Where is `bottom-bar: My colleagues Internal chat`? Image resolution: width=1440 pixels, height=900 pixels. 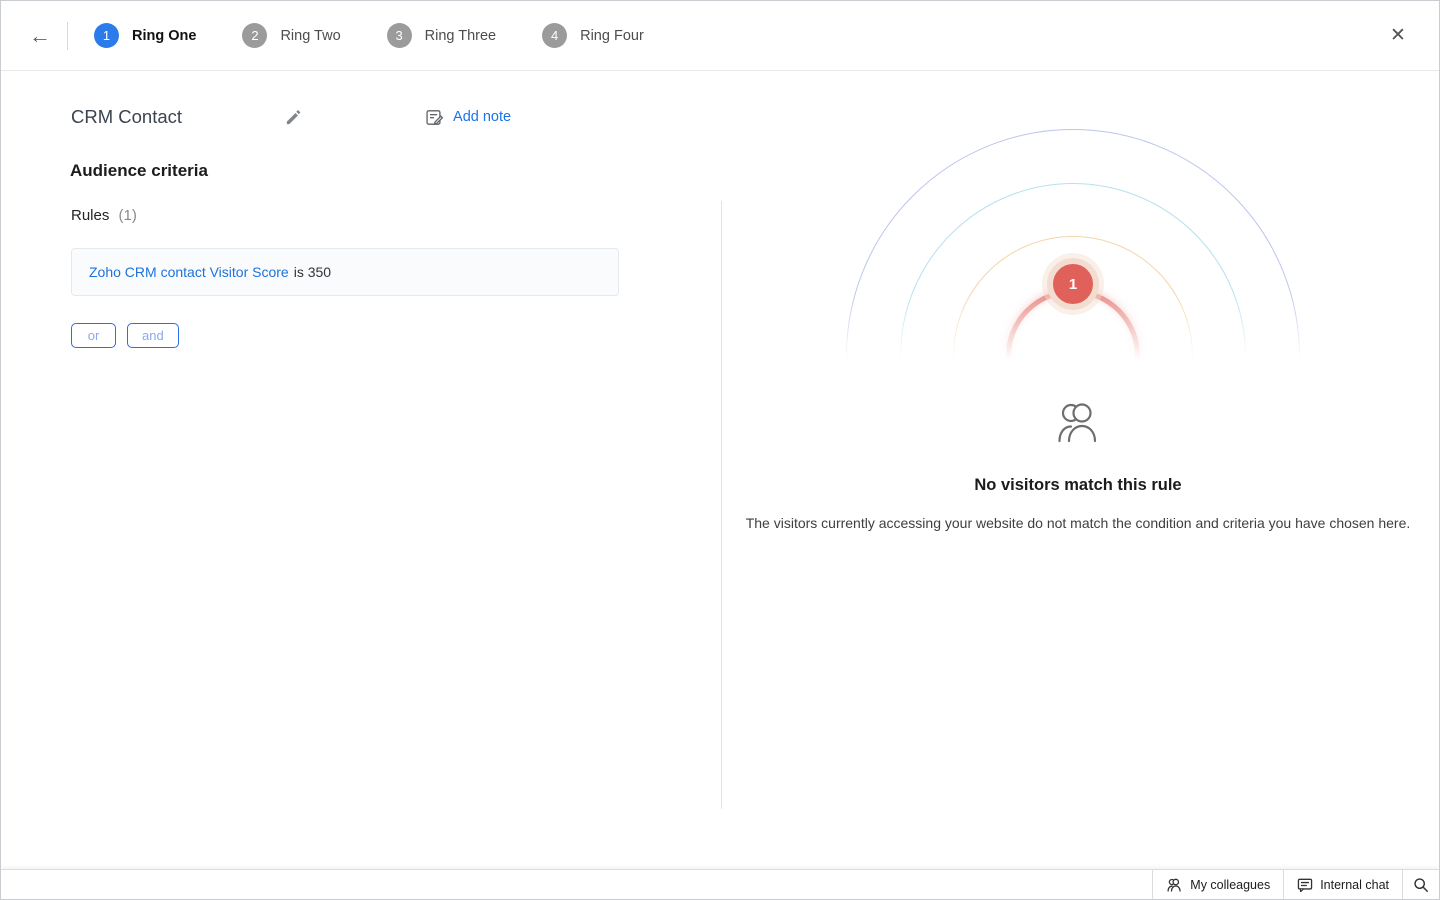 bottom-bar: My colleagues Internal chat is located at coordinates (720, 884).